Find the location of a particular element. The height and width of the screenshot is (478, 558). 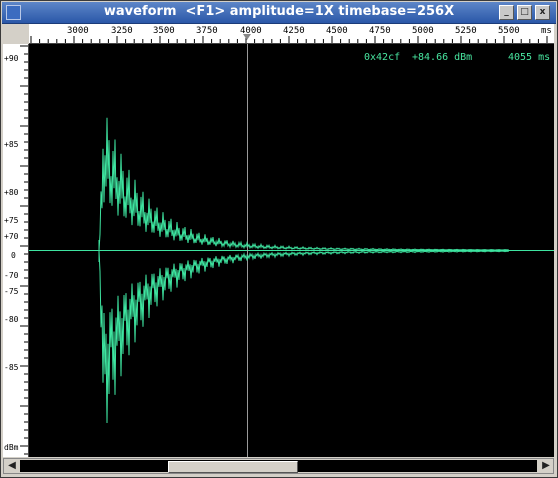

ruler-corner is located at coordinates (15, 33).